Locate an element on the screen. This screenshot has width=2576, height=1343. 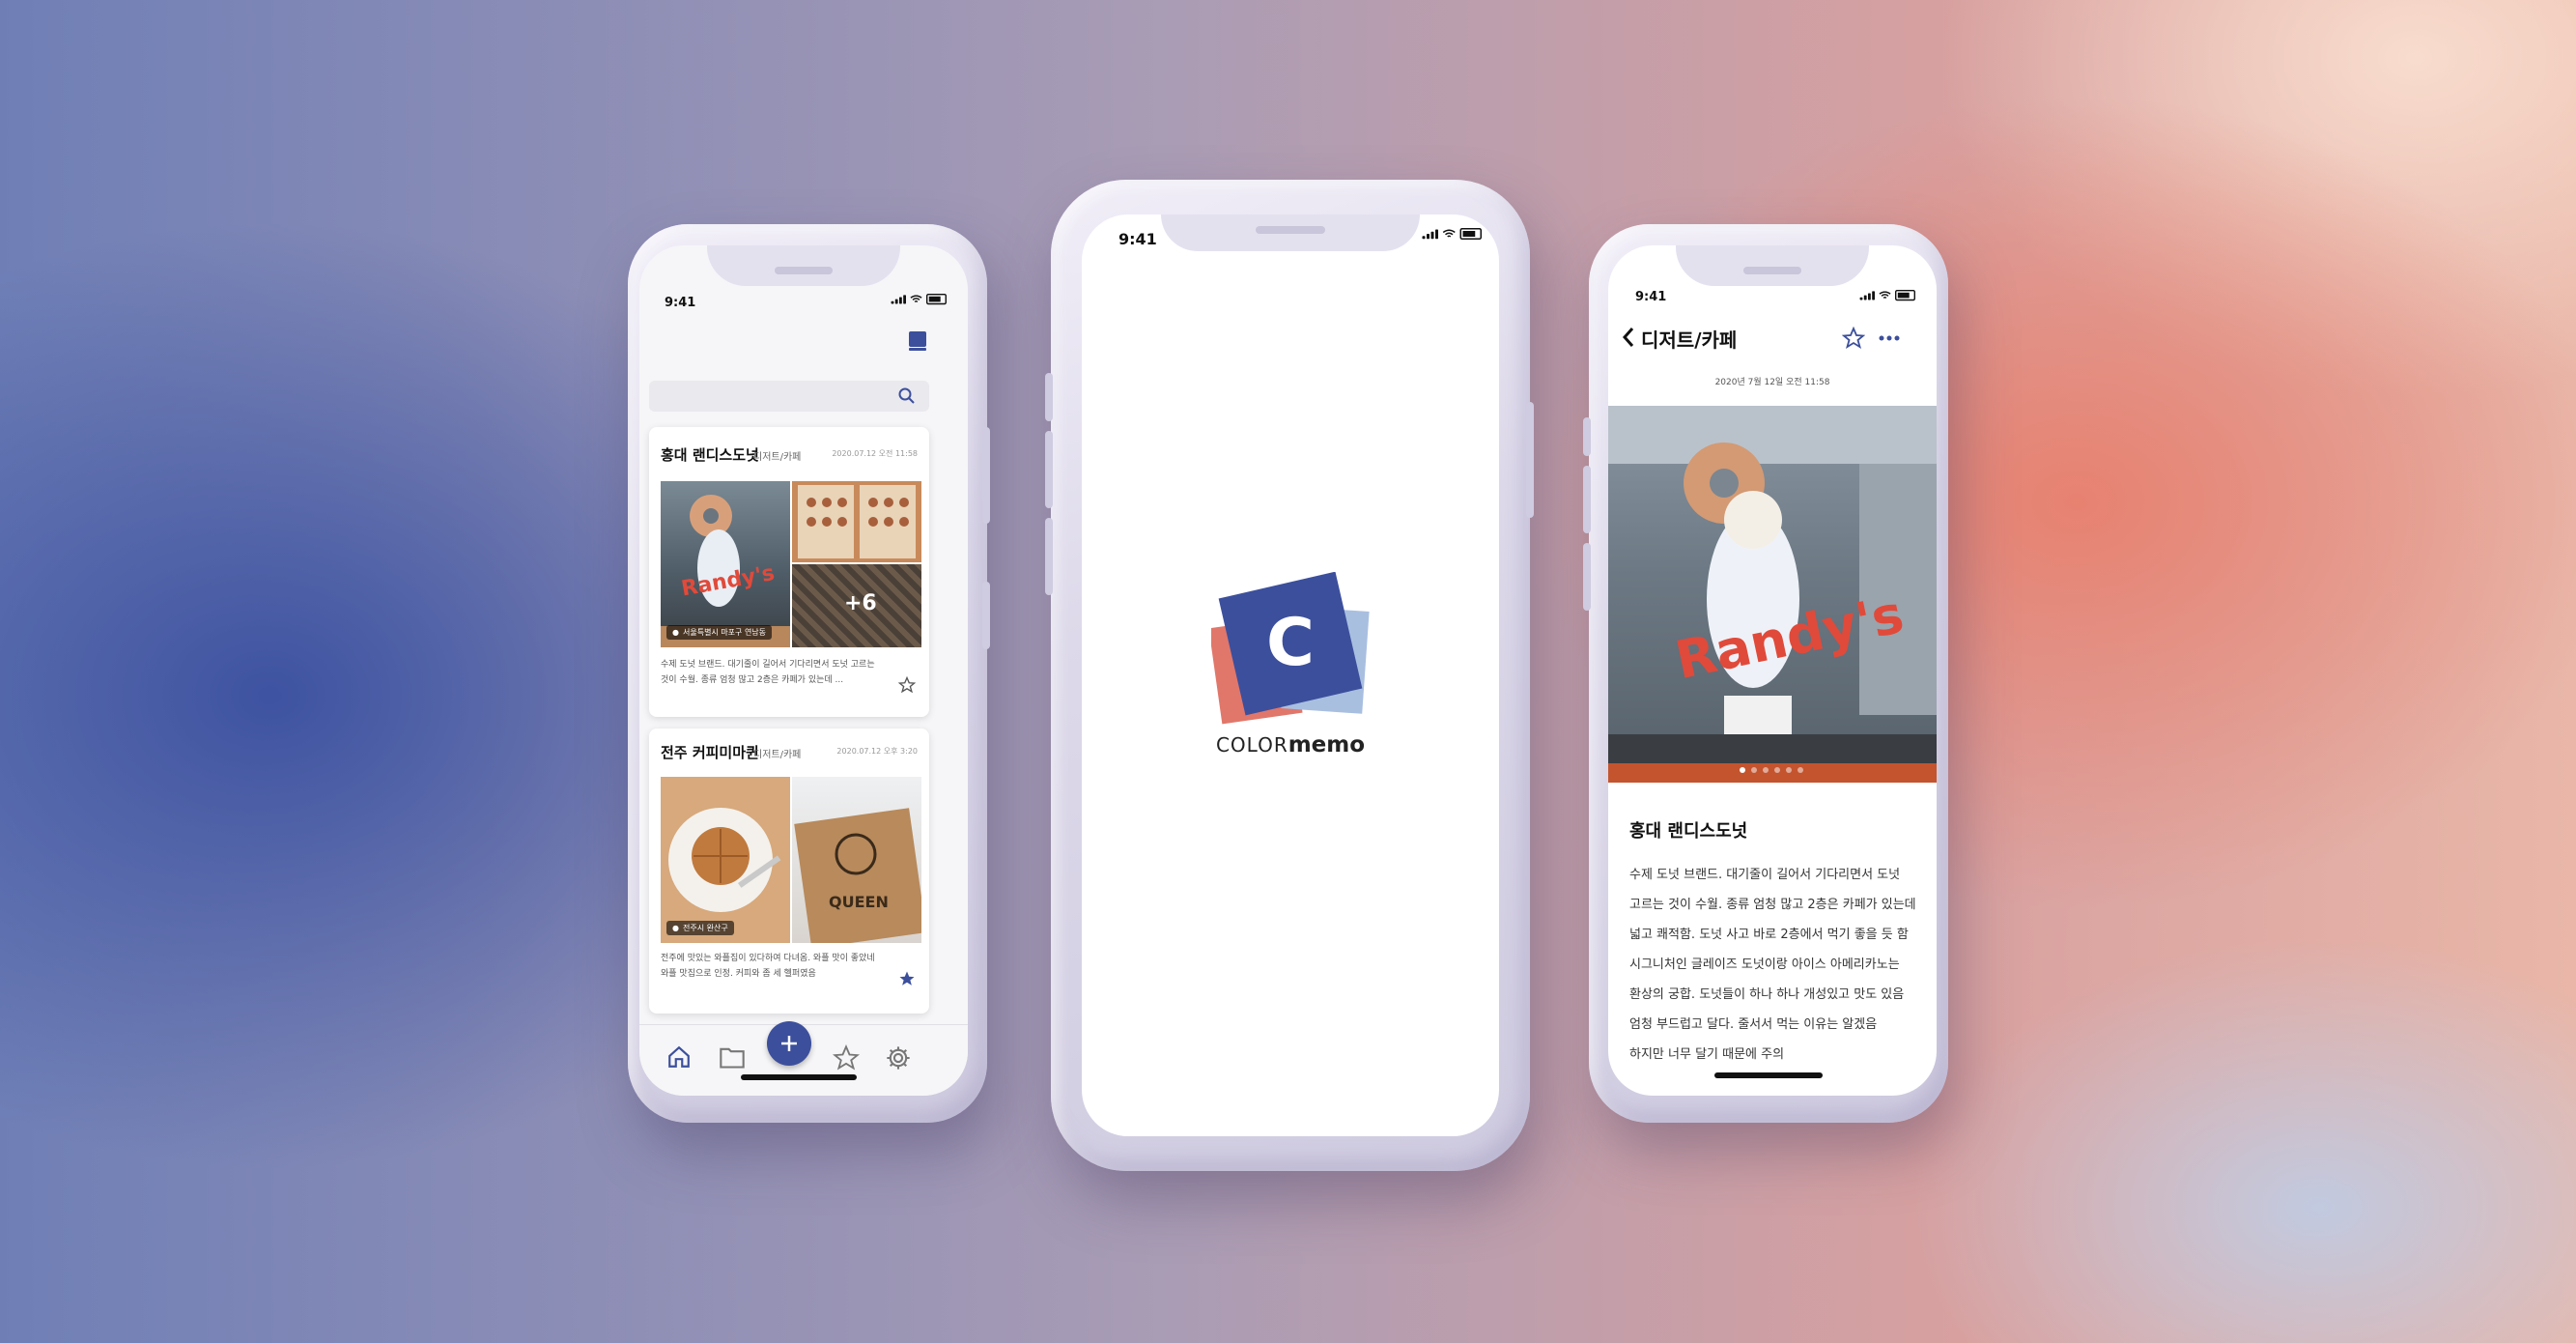
photo-carousel: Randy's is located at coordinates (1772, 594).